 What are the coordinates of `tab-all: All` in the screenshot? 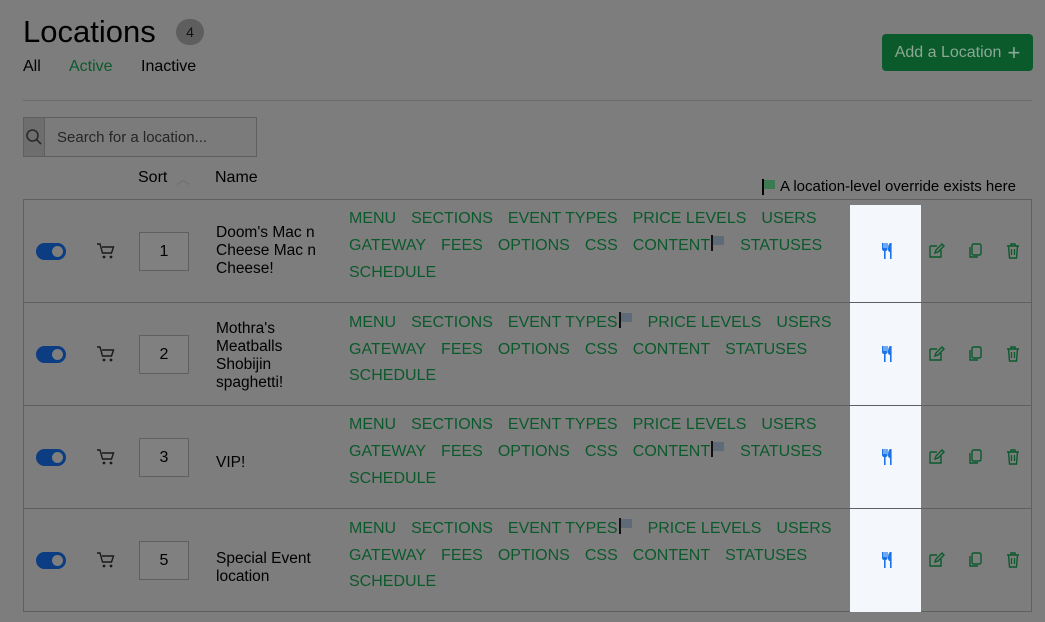 It's located at (32, 67).